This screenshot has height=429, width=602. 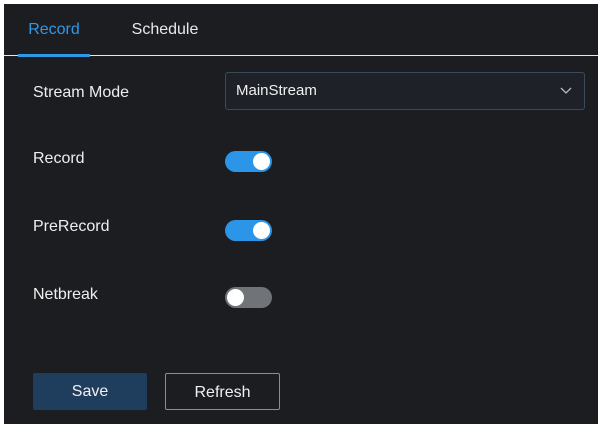 I want to click on prerecord-label: PreRecord, so click(x=71, y=226).